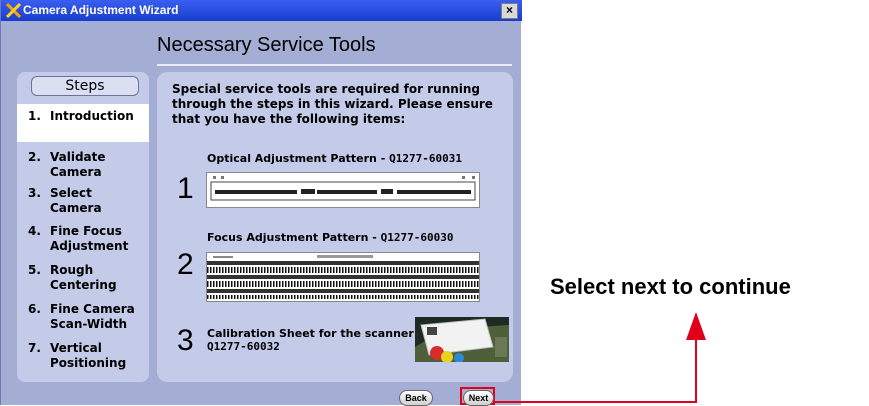 This screenshot has width=869, height=406. What do you see at coordinates (600, 357) in the screenshot?
I see `annotation-arrow-icon` at bounding box center [600, 357].